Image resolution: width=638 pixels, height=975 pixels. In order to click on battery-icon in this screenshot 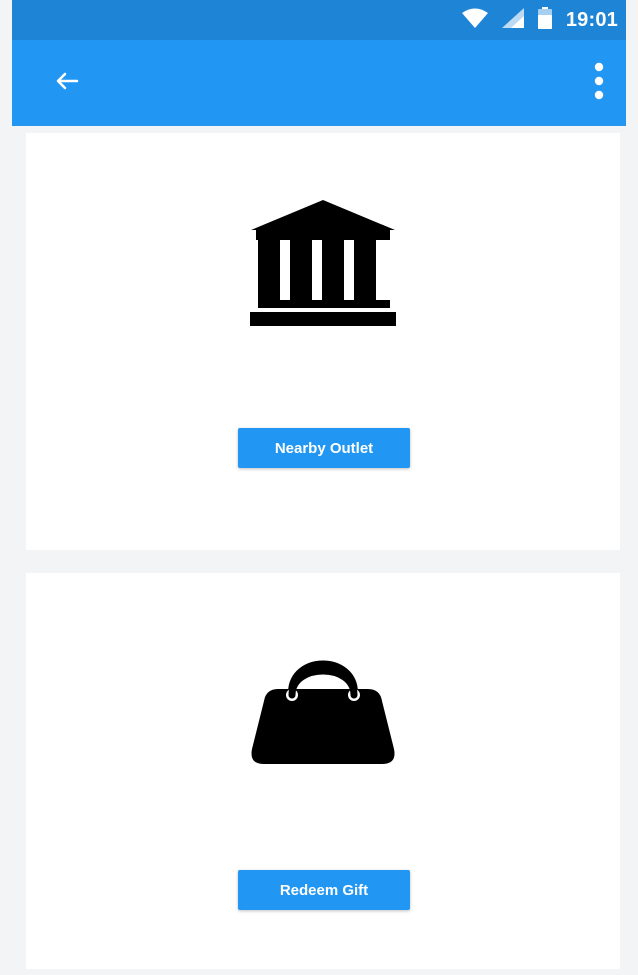, I will do `click(544, 20)`.